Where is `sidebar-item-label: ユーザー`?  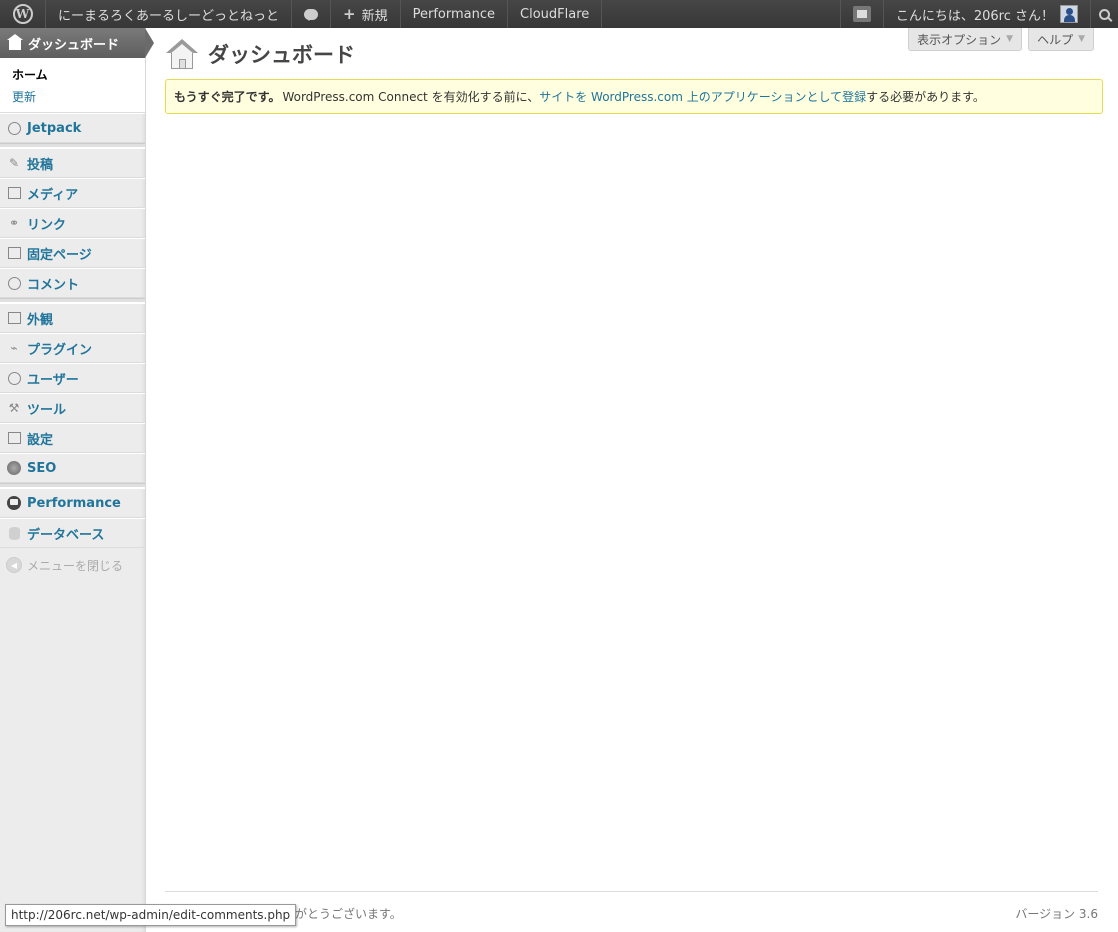
sidebar-item-label: ユーザー is located at coordinates (53, 380).